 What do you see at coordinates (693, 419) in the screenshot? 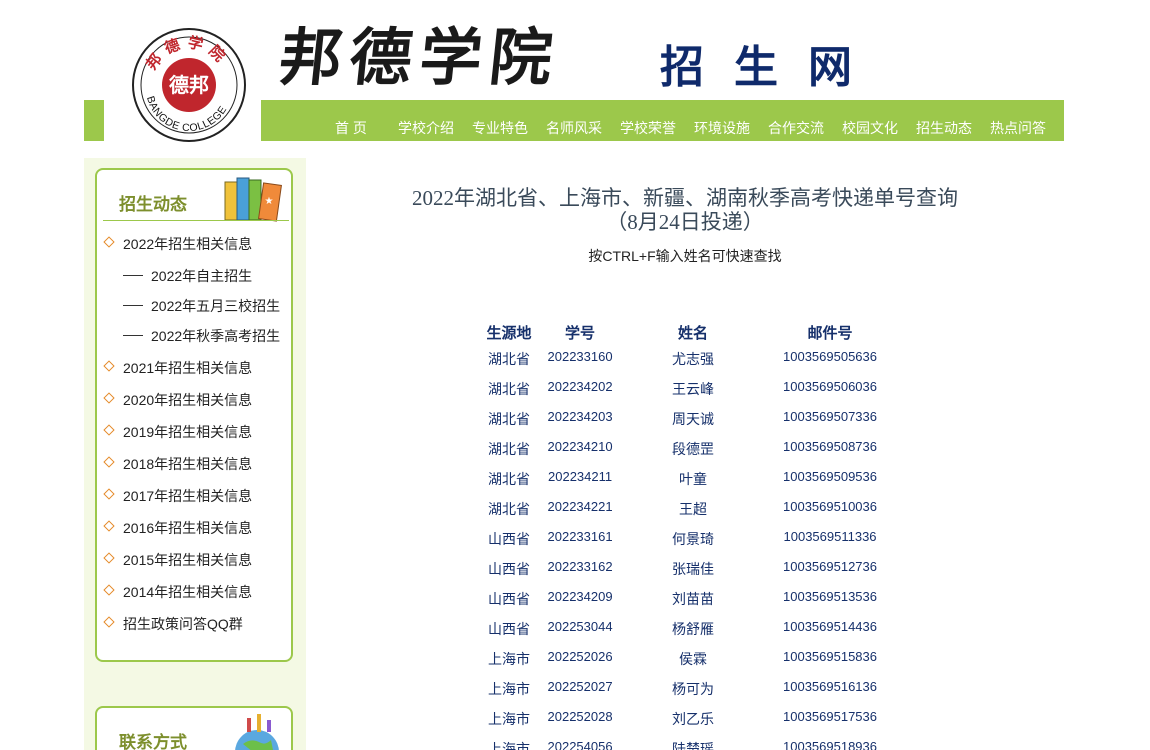
I see `cell-name: 周天诚` at bounding box center [693, 419].